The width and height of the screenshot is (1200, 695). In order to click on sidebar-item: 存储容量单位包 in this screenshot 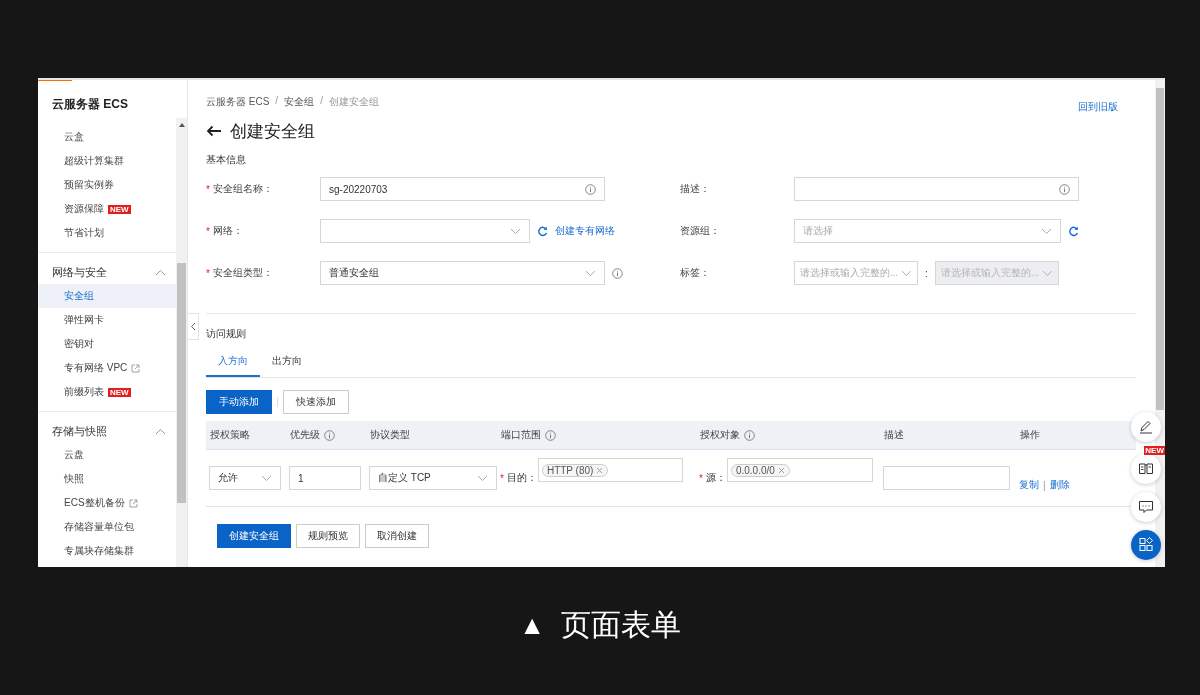, I will do `click(107, 527)`.